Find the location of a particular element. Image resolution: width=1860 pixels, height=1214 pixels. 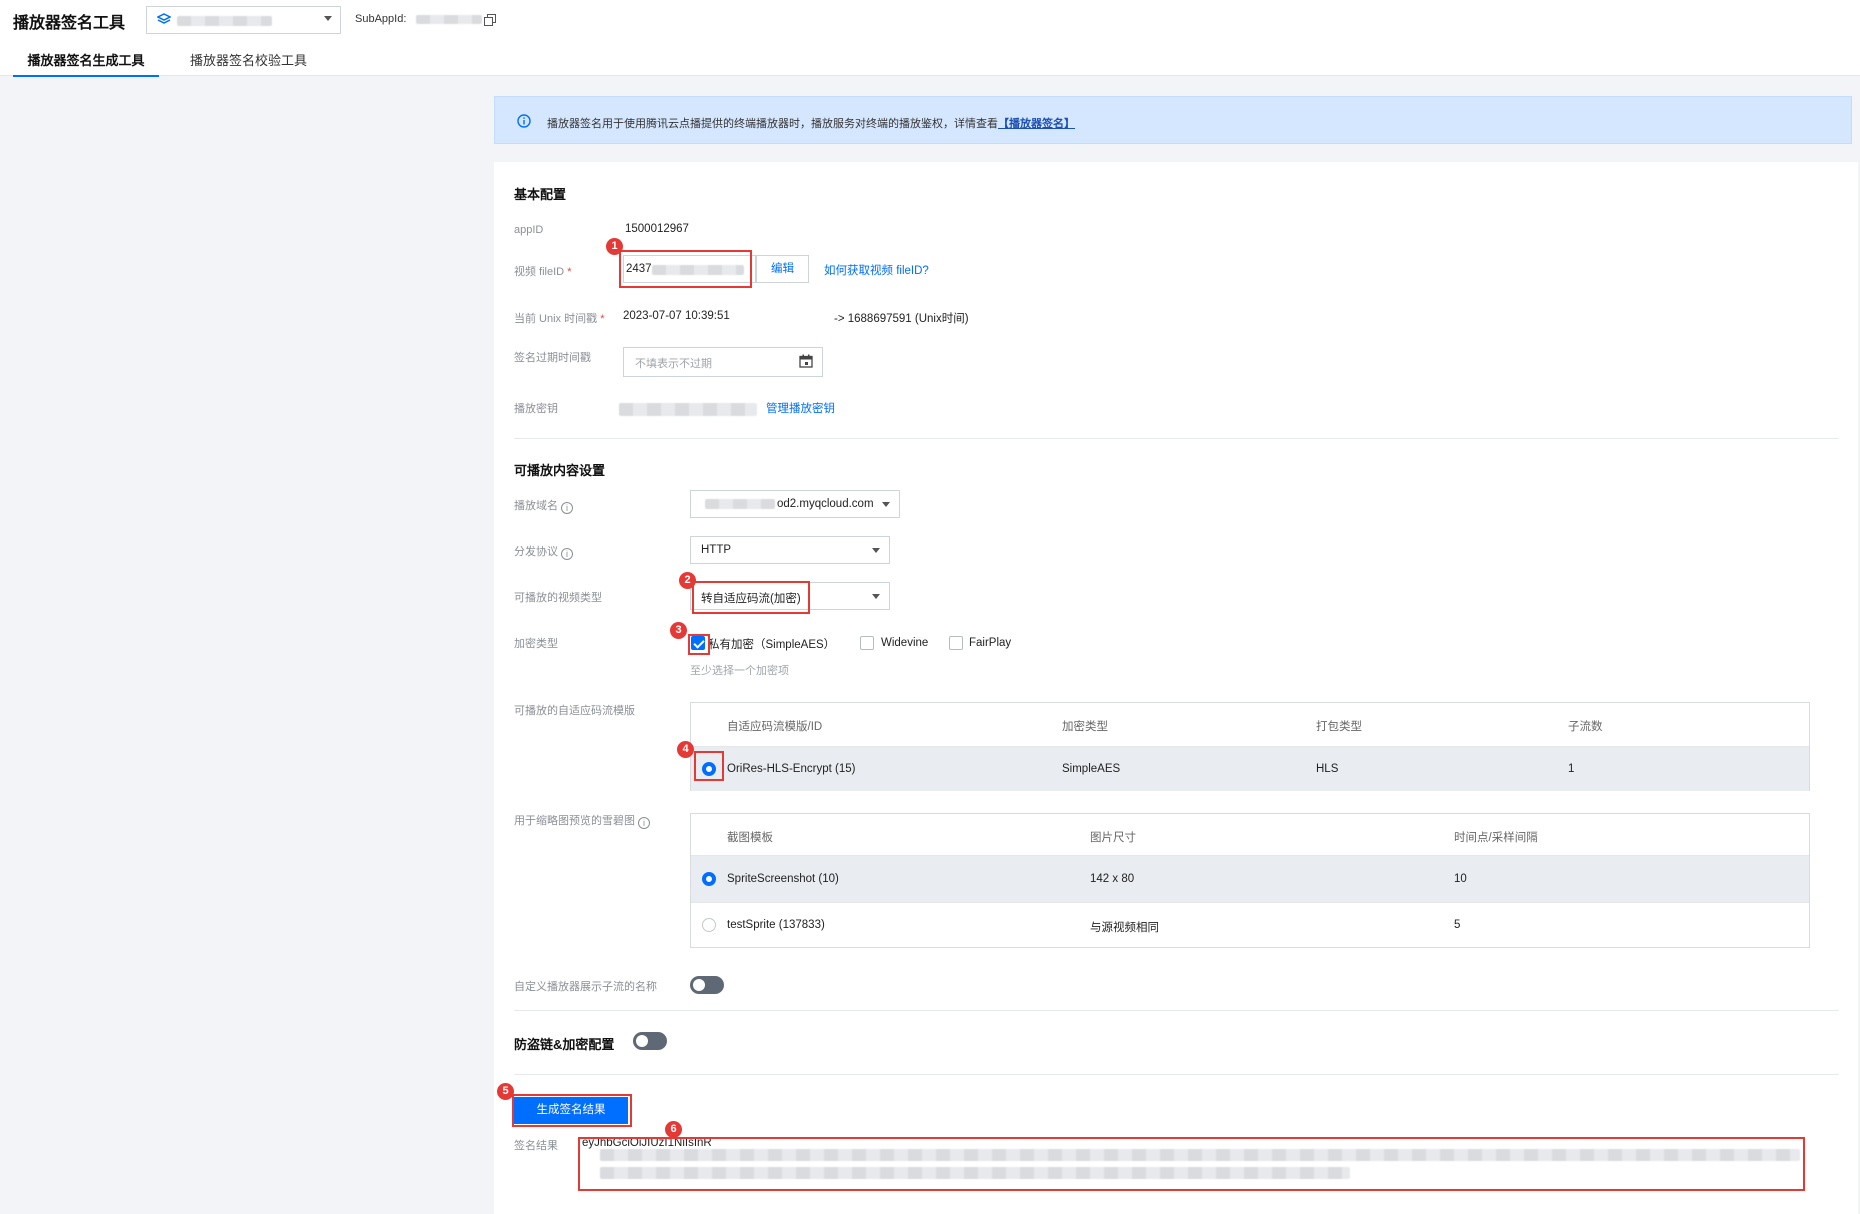

subappid-redacted is located at coordinates (449, 19).